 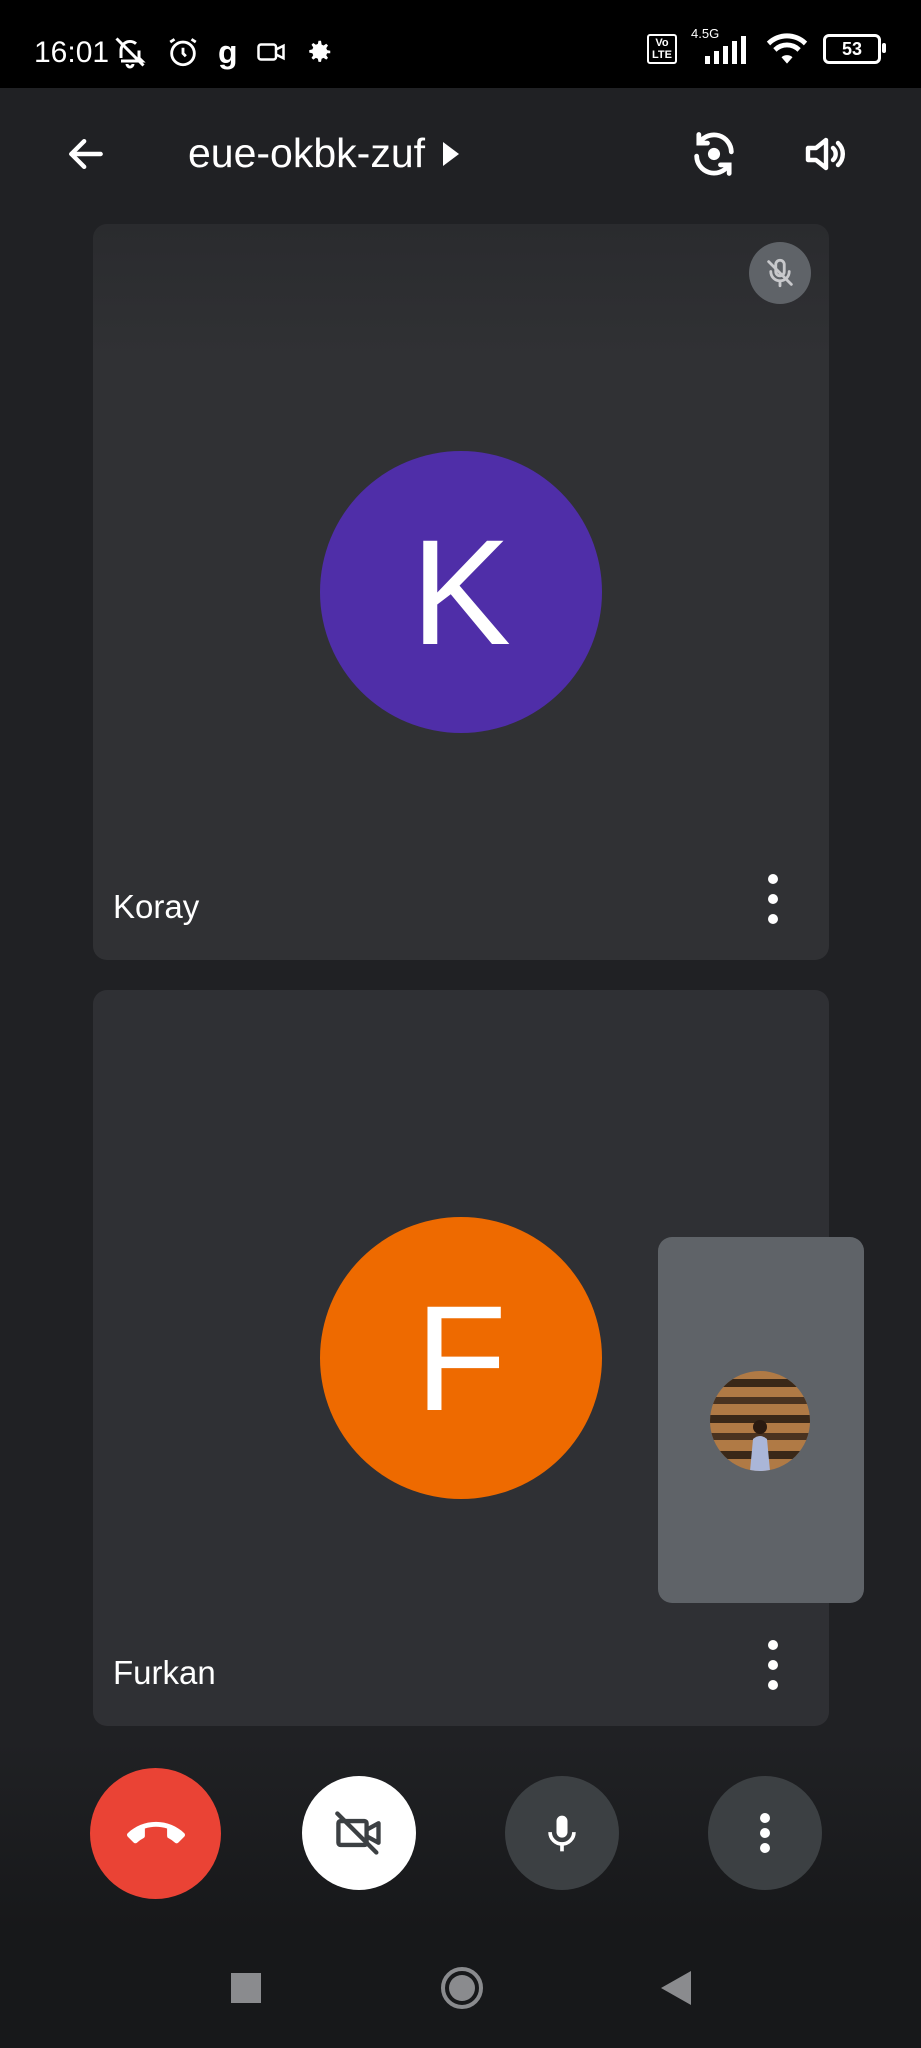 What do you see at coordinates (228, 52) in the screenshot?
I see `g-app-icon: g` at bounding box center [228, 52].